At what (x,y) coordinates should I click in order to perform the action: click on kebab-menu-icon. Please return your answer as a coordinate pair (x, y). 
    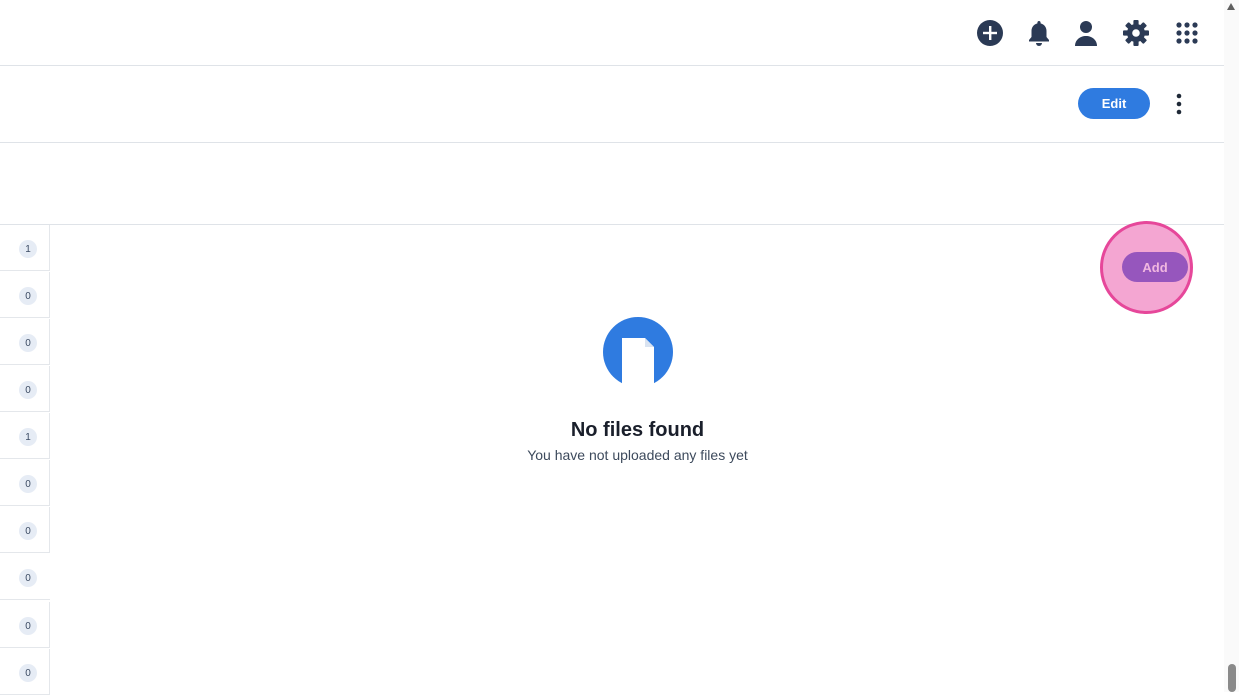
    Looking at the image, I should click on (1179, 104).